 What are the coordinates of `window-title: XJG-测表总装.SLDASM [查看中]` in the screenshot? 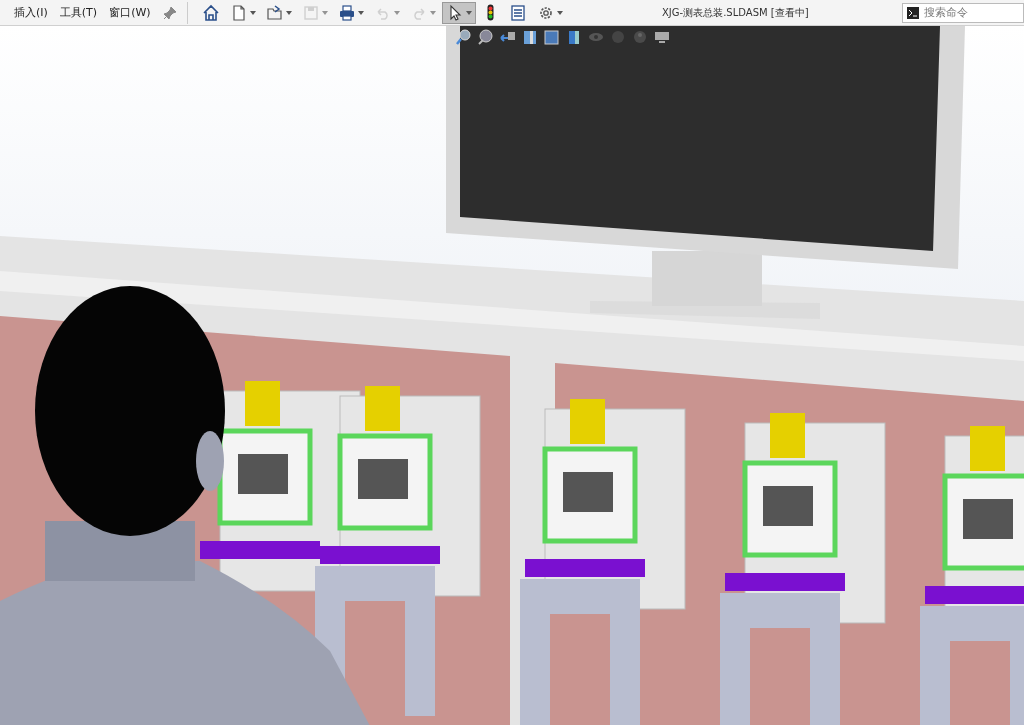 It's located at (735, 12).